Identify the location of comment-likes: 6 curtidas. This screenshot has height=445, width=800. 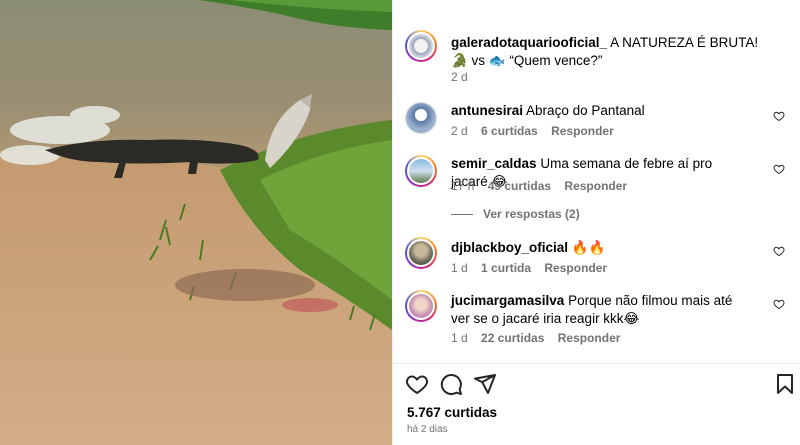
(509, 131).